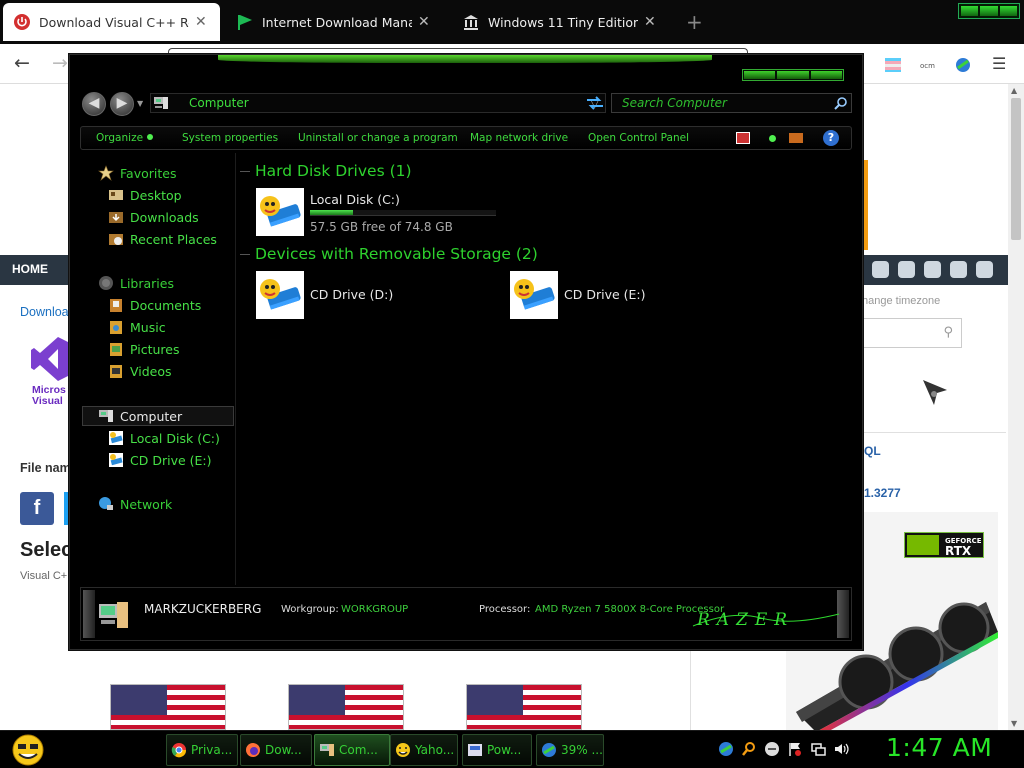 The image size is (1024, 768). Describe the element at coordinates (335, 22) in the screenshot. I see `browser-tab-idm: Internet Download Manager: Th ✕` at that location.